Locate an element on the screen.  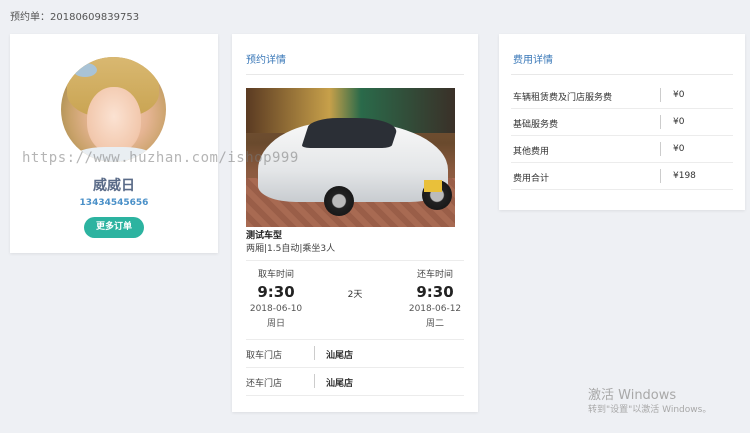
fee-row: 基础服务费 ¥0 is located at coordinates (622, 122).